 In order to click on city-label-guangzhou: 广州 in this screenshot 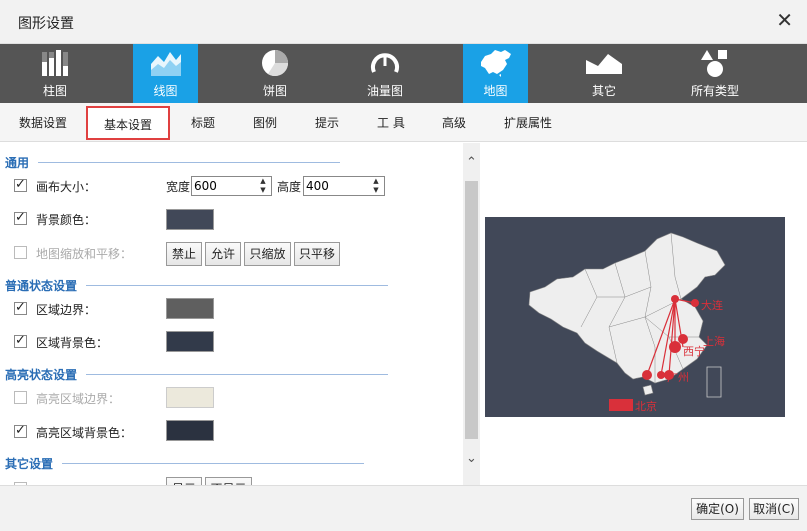, I will do `click(678, 377)`.